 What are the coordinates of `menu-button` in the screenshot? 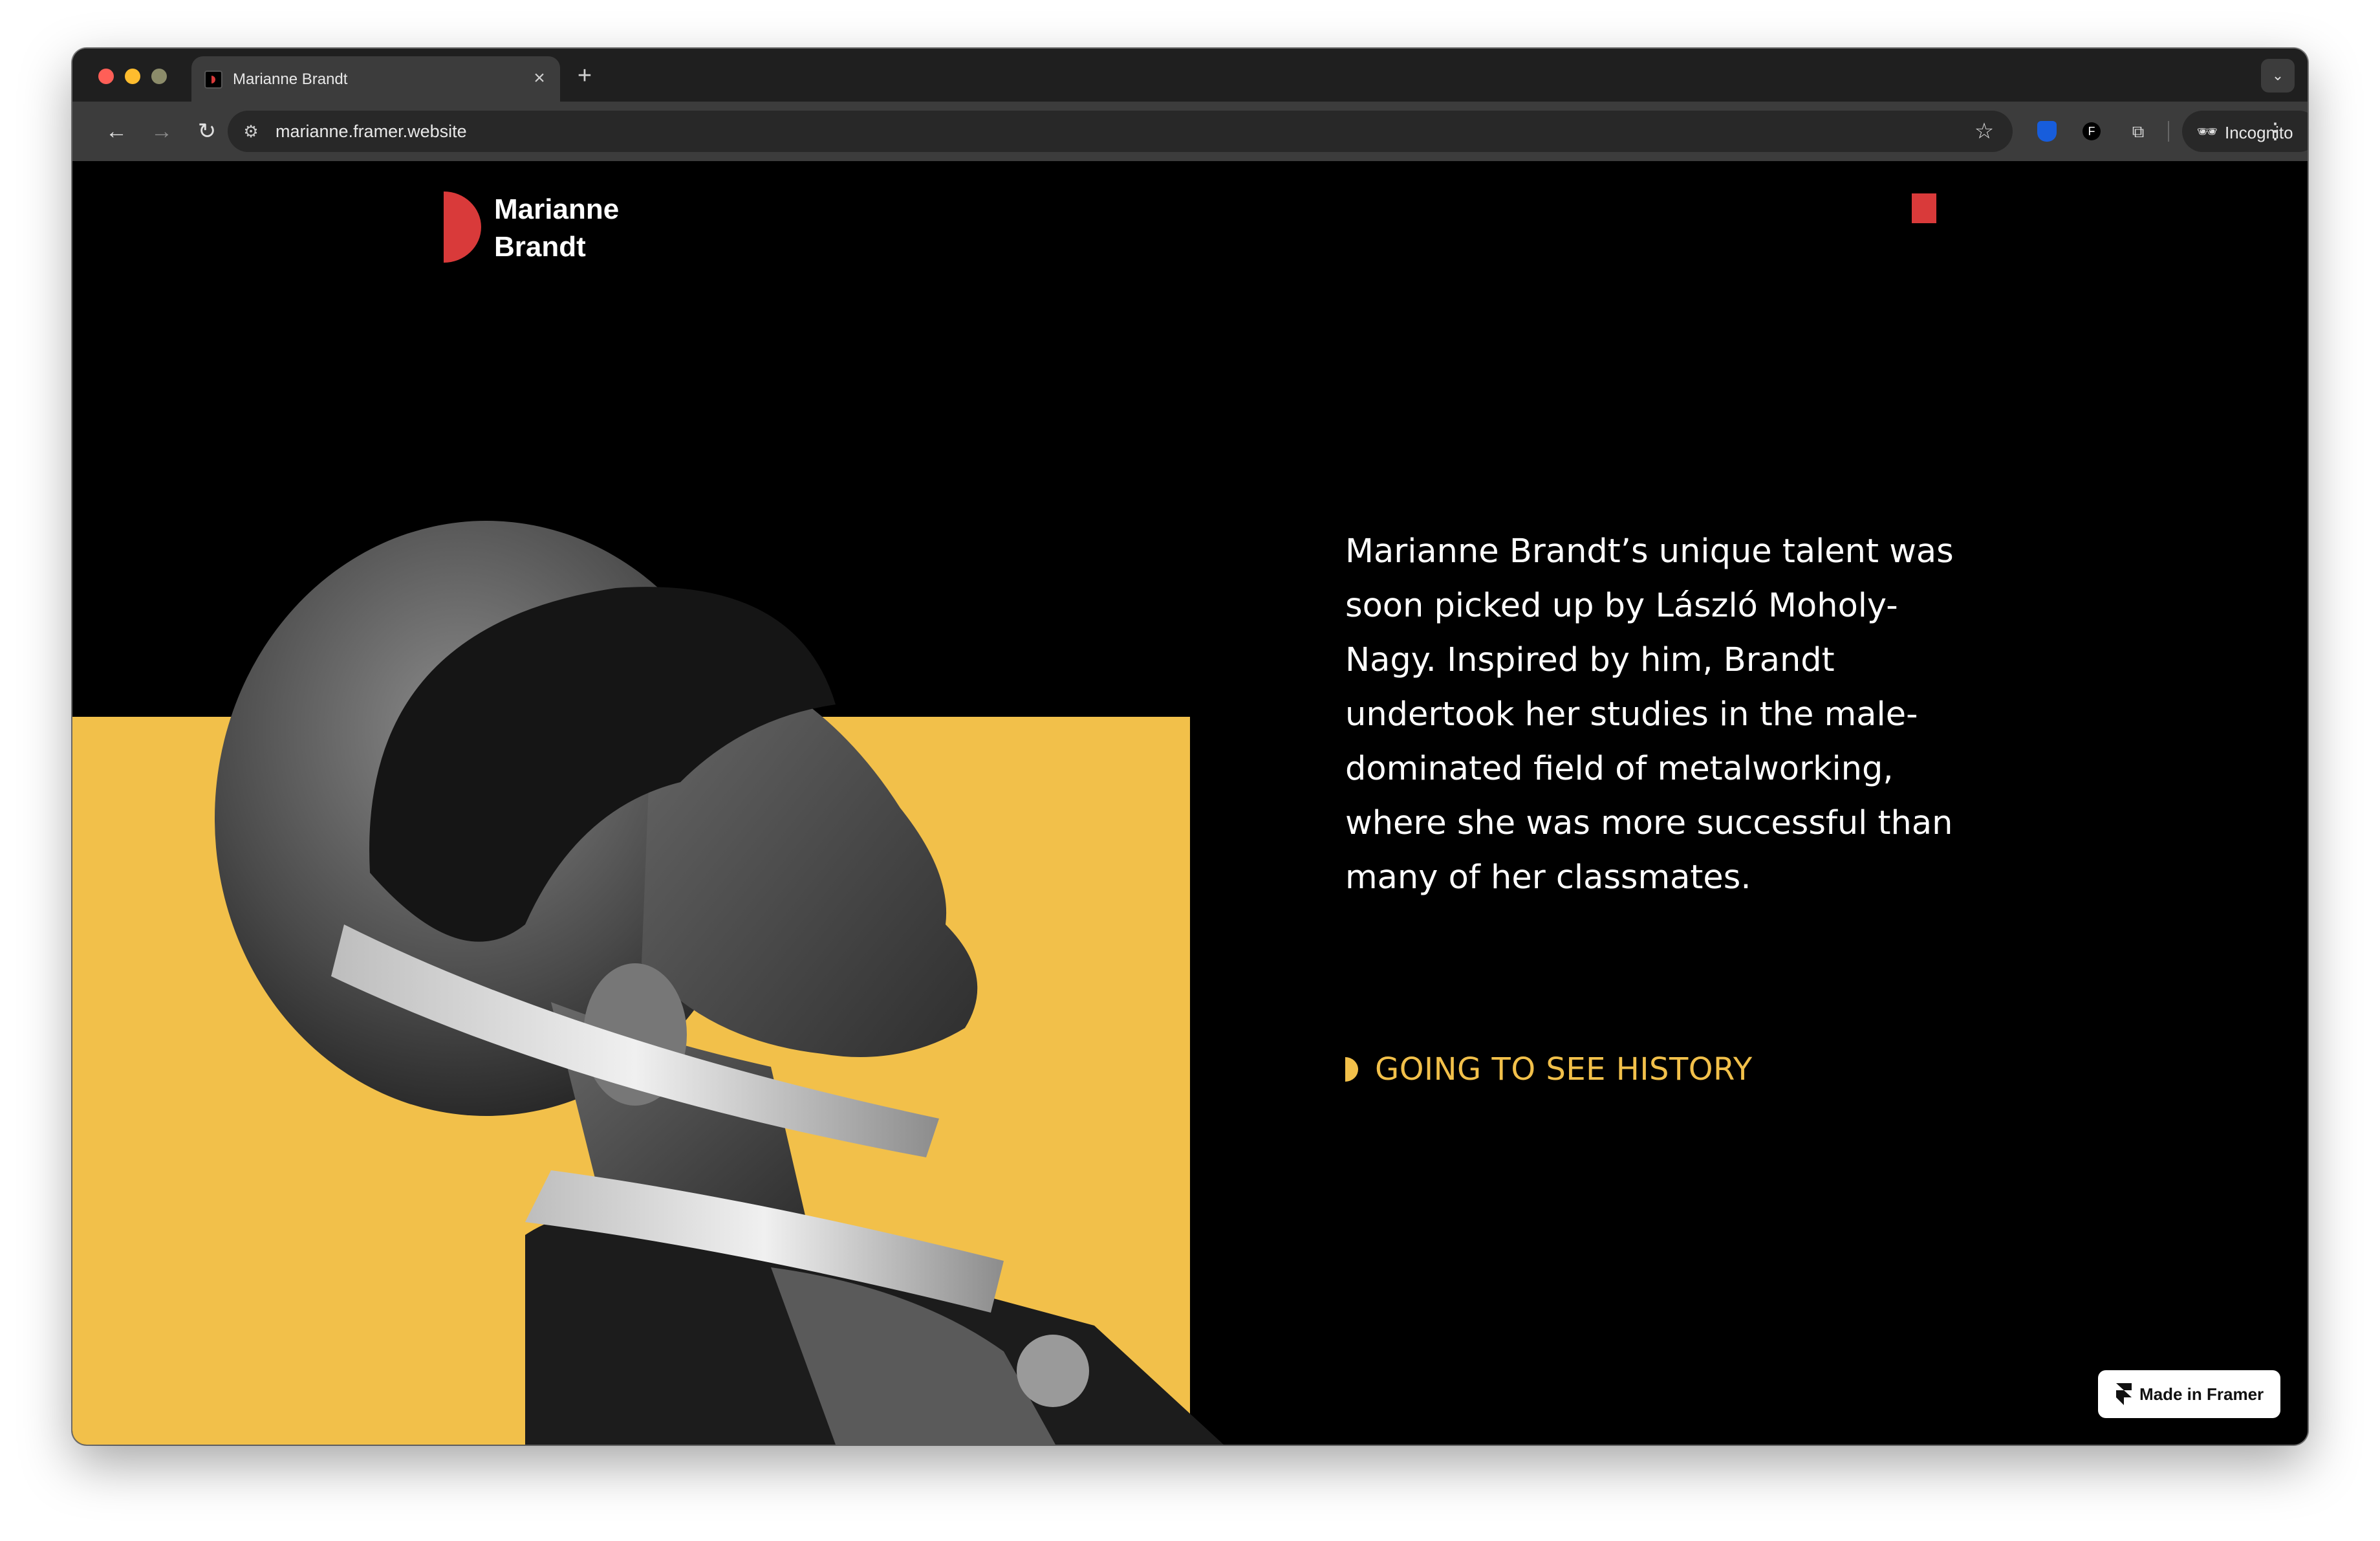 It's located at (1924, 208).